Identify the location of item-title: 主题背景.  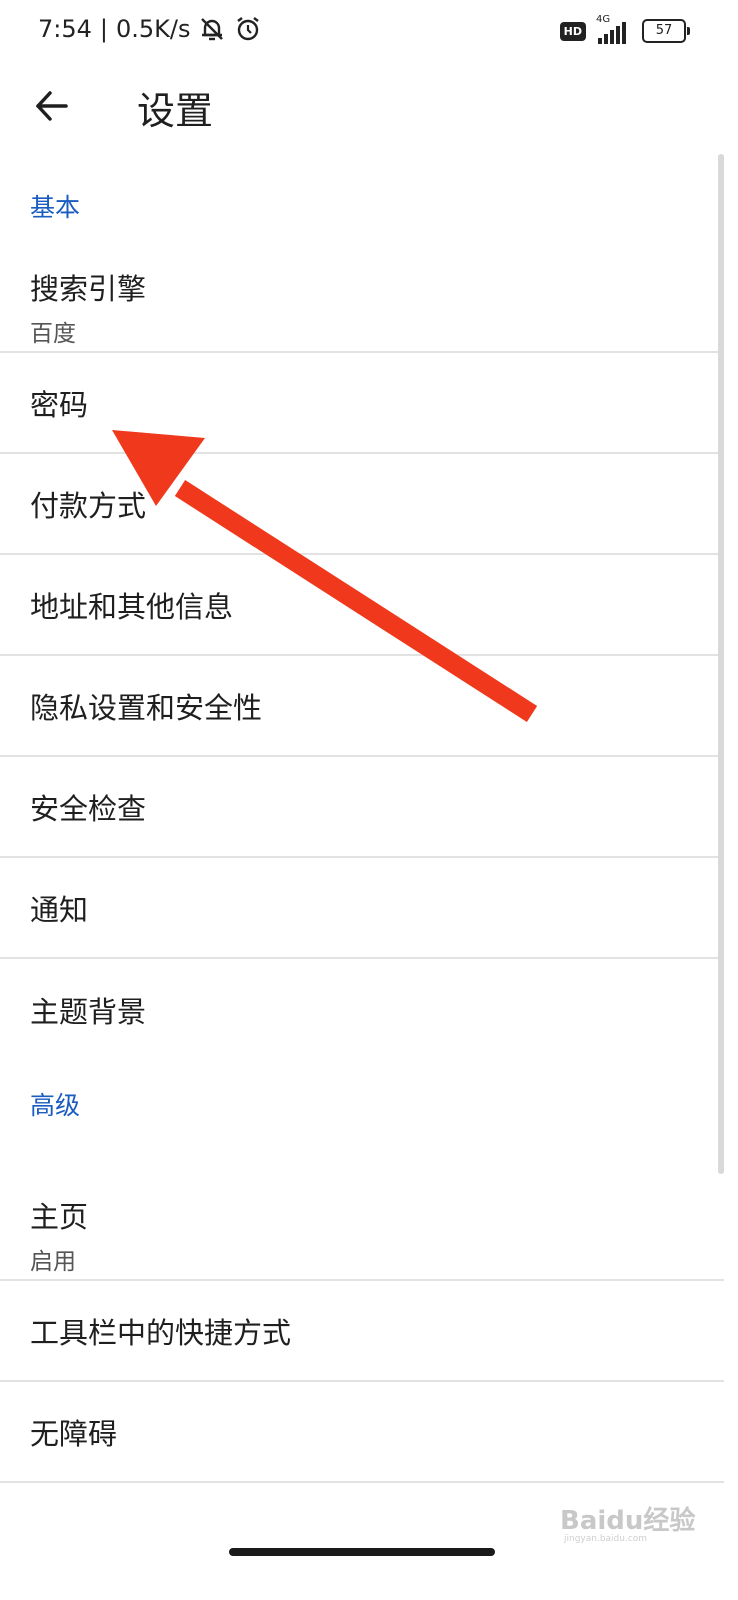
(88, 1011).